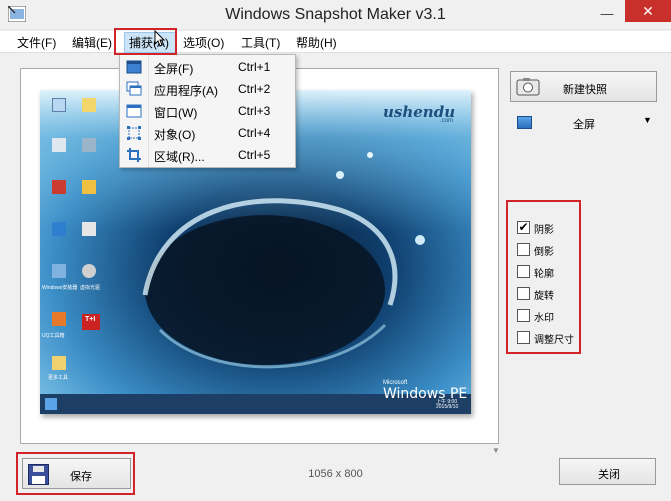 Image resolution: width=671 pixels, height=501 pixels. Describe the element at coordinates (59, 145) in the screenshot. I see `recycle-bin-icon` at that location.